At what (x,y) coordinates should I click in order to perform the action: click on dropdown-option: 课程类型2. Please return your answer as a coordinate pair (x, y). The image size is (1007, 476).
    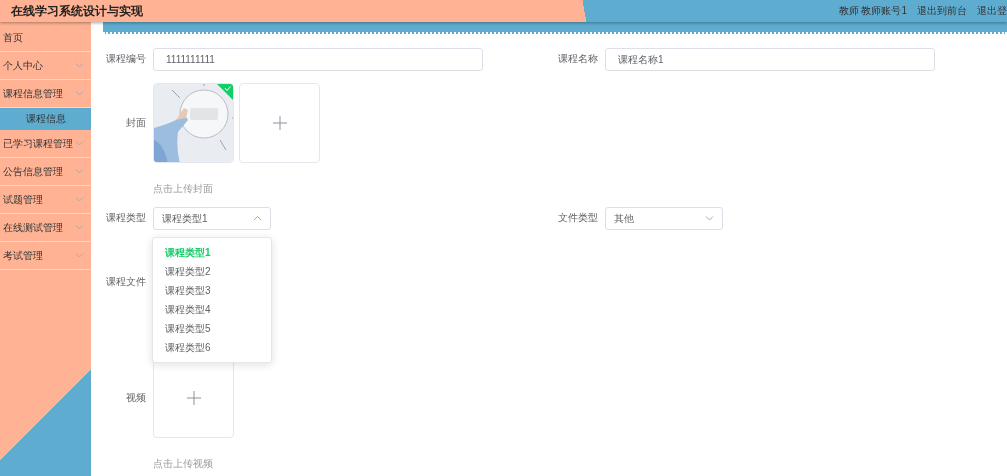
    Looking at the image, I should click on (212, 271).